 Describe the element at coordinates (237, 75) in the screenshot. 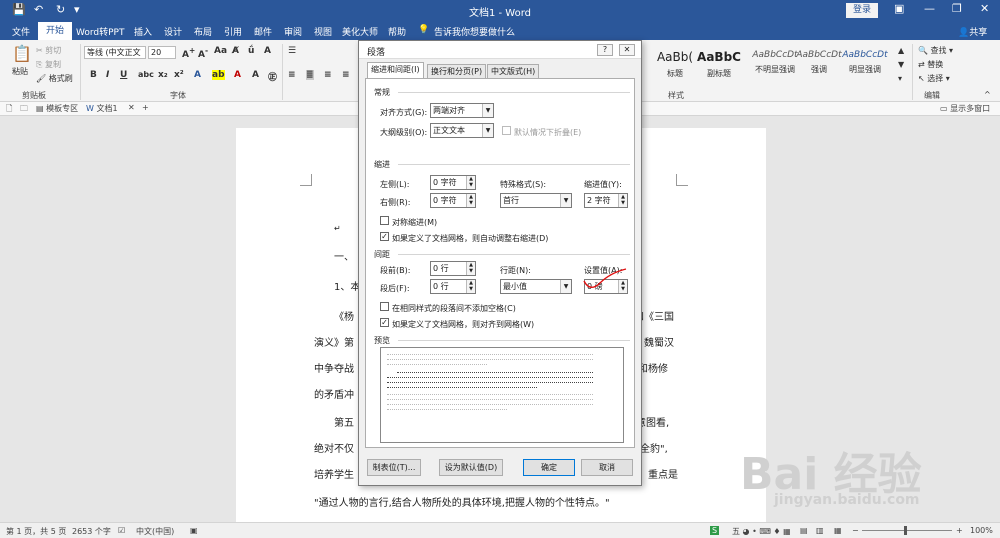

I see `font-color-icon: A` at that location.